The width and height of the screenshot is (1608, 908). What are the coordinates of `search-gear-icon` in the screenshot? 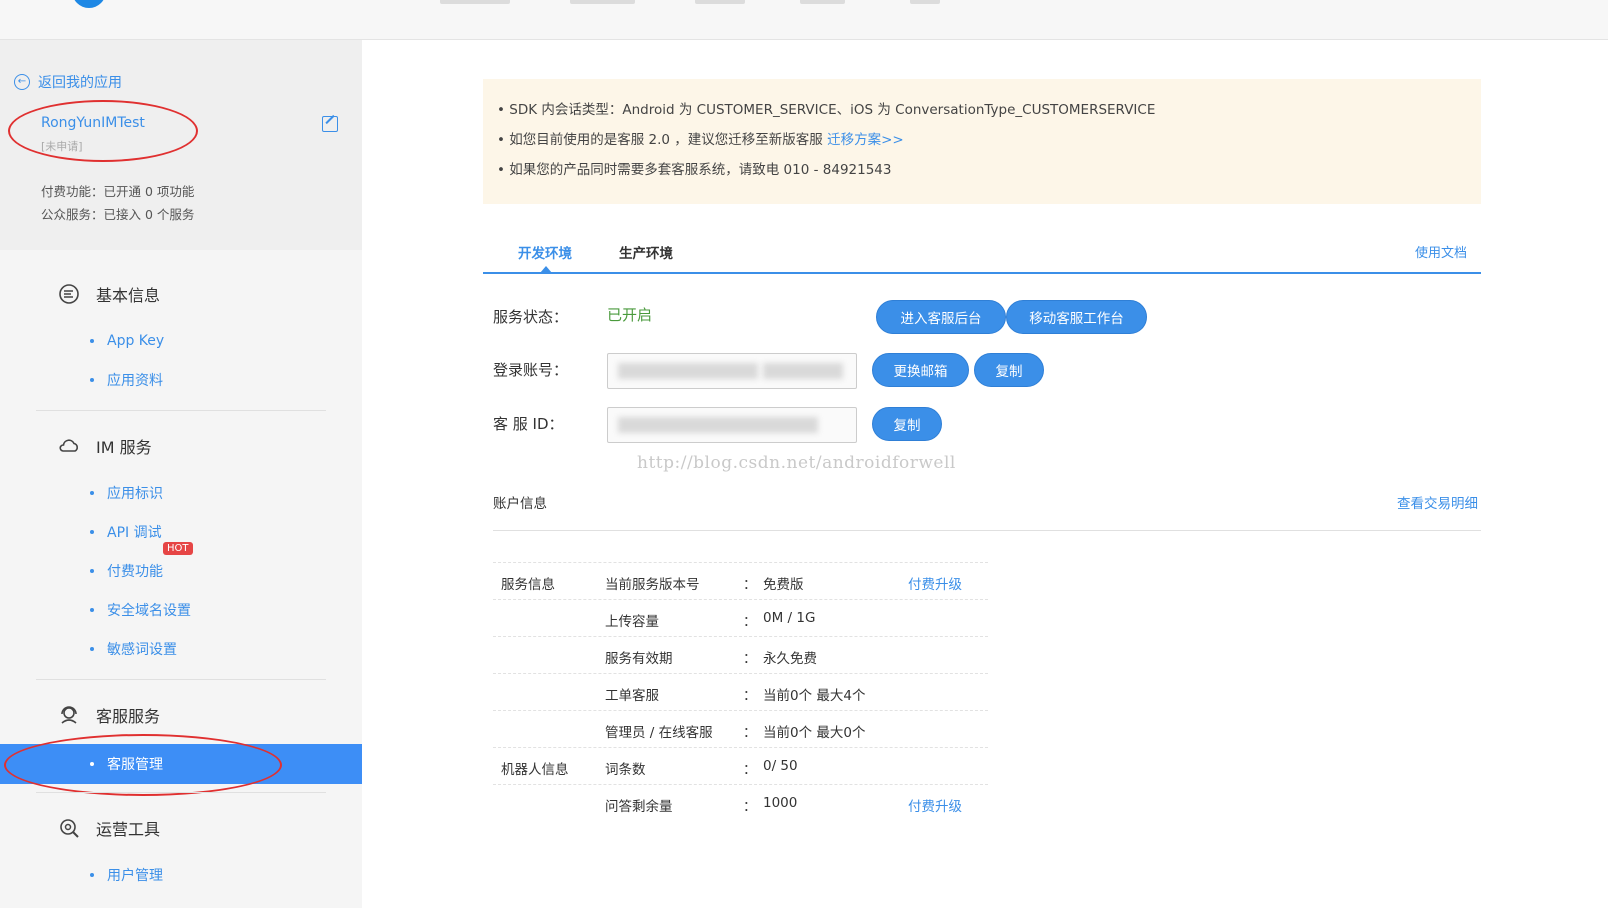 It's located at (69, 828).